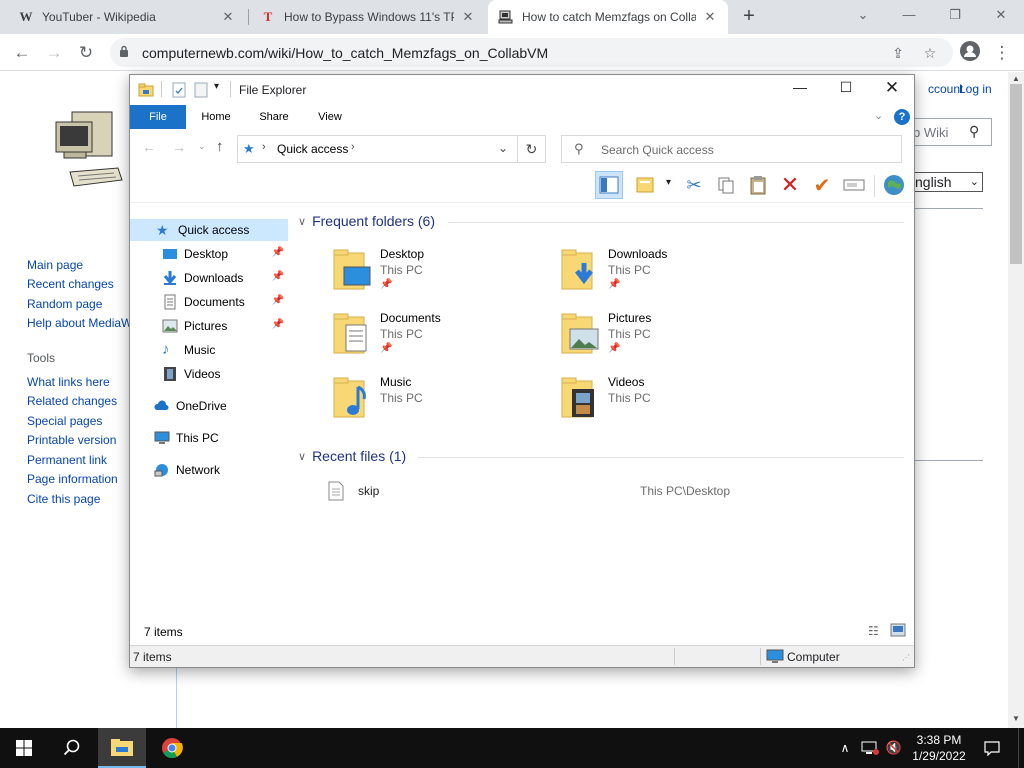 The image size is (1024, 768). Describe the element at coordinates (894, 185) in the screenshot. I see `globe-icon` at that location.